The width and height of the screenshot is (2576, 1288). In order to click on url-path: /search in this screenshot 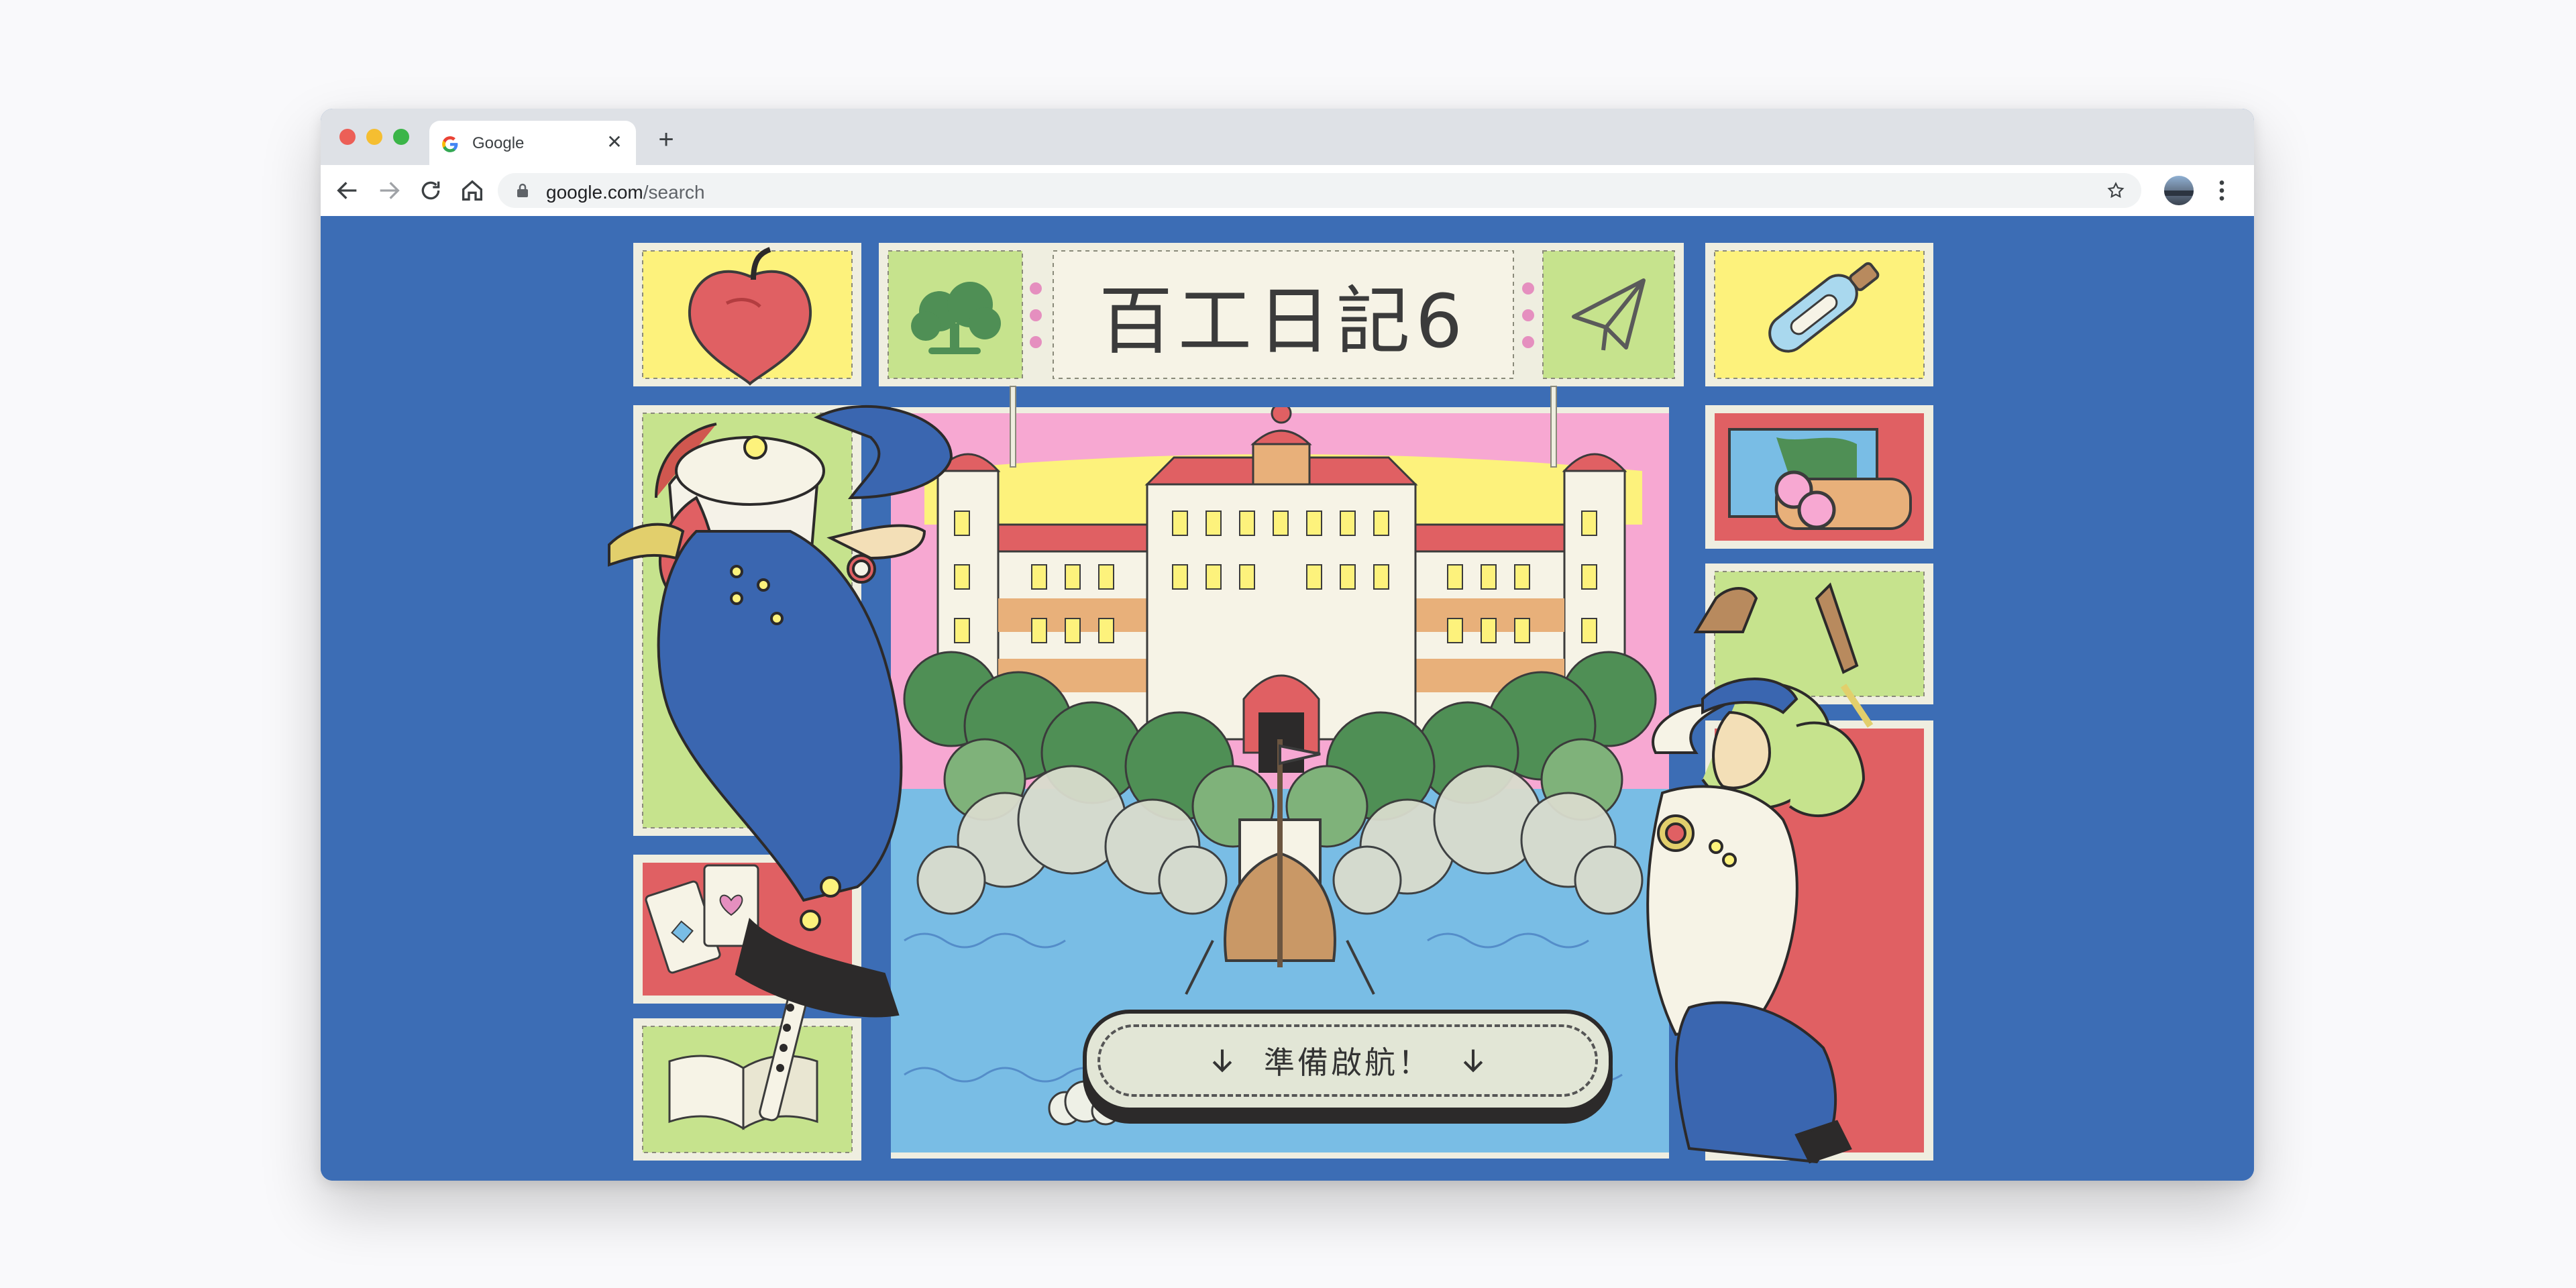, I will do `click(674, 192)`.